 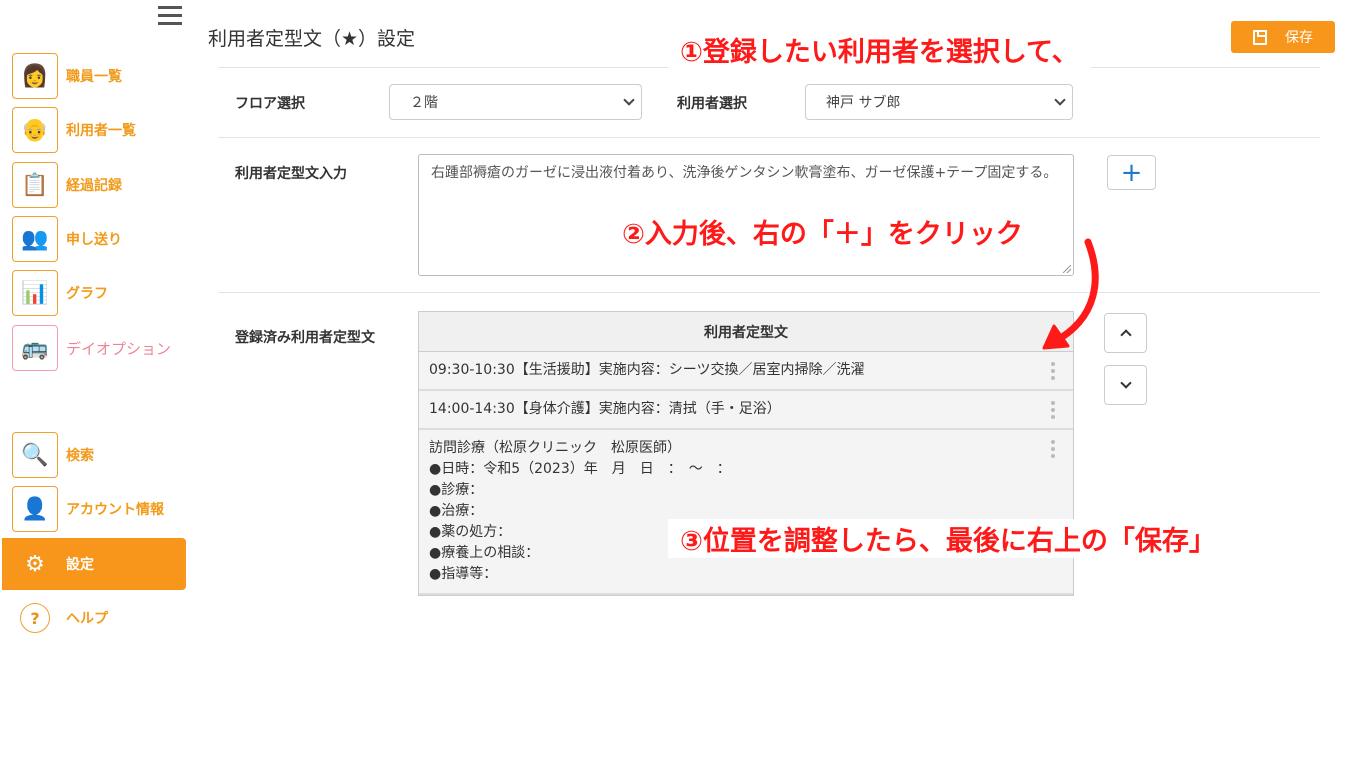 I want to click on move-up-button, so click(x=1125, y=333).